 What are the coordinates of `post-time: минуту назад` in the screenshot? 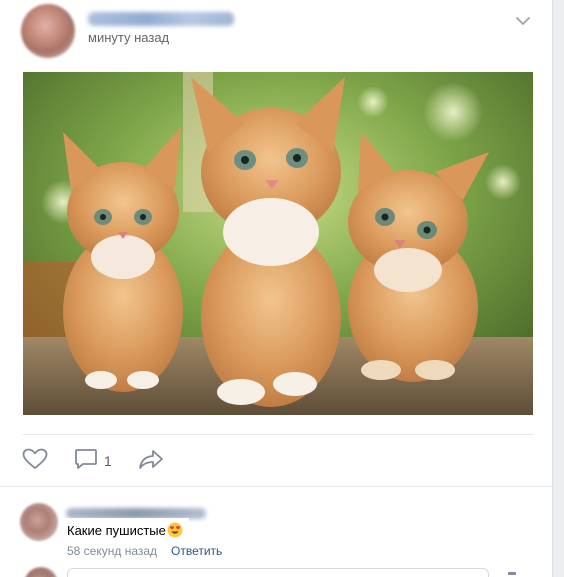 It's located at (128, 37).